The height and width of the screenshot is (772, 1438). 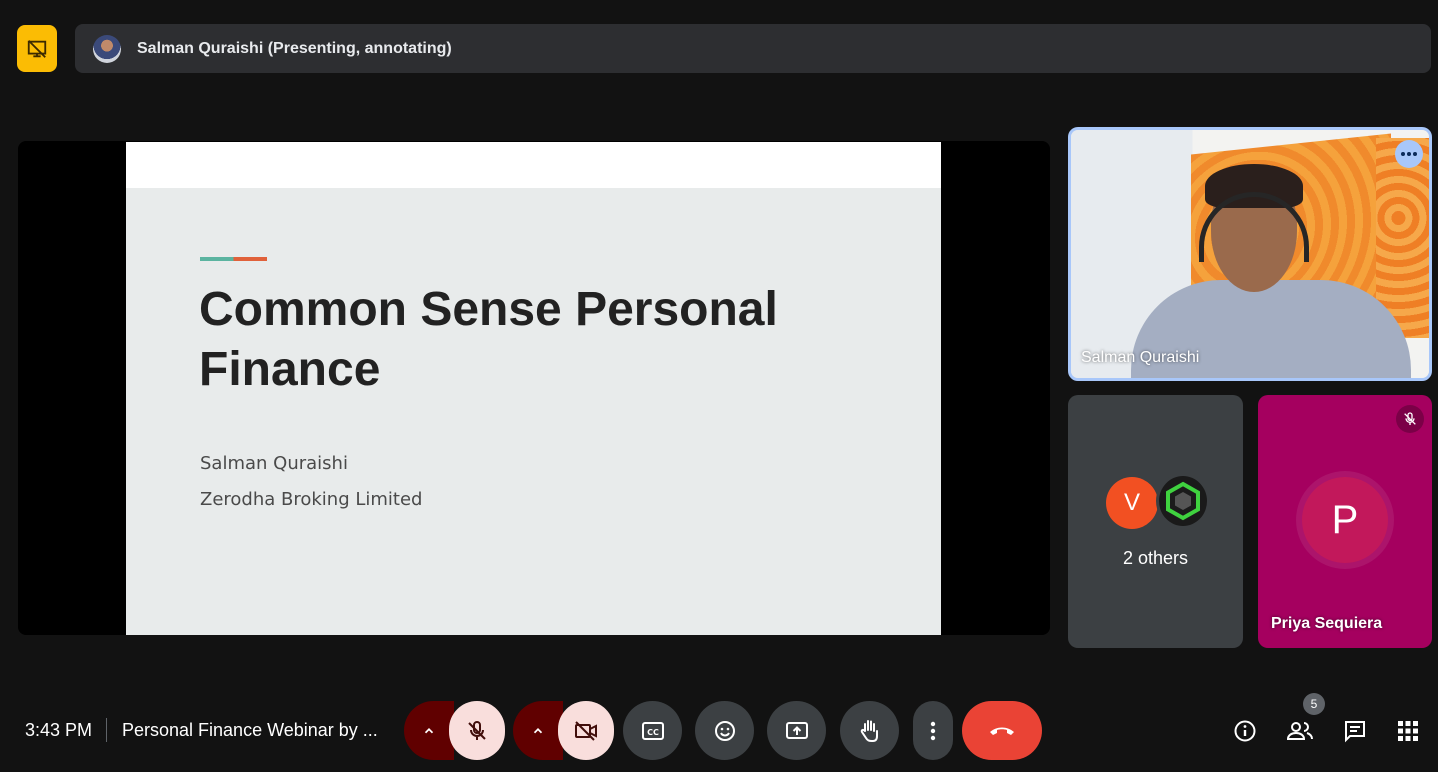 What do you see at coordinates (488, 309) in the screenshot?
I see `slide-title-line1: Common Sense Personal` at bounding box center [488, 309].